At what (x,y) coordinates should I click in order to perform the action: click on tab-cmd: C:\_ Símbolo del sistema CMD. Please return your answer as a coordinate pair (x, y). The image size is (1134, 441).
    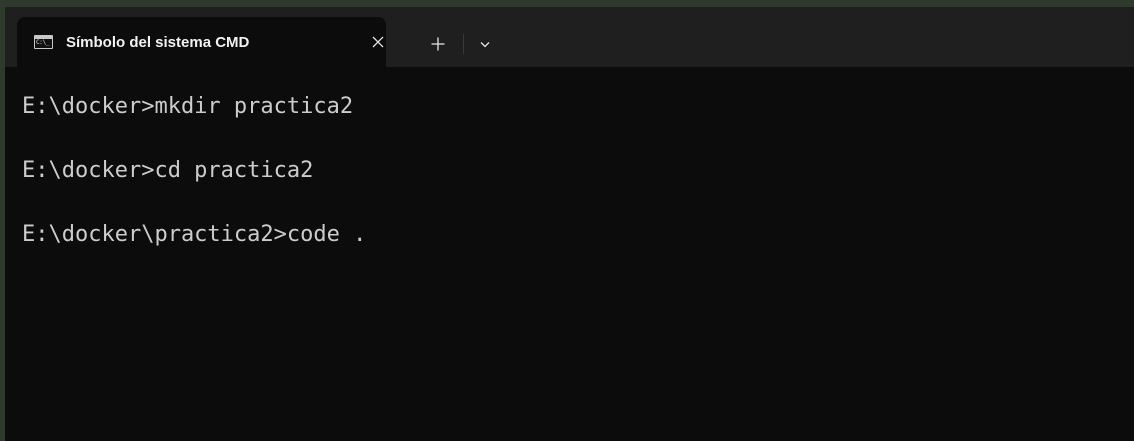
    Looking at the image, I should click on (201, 42).